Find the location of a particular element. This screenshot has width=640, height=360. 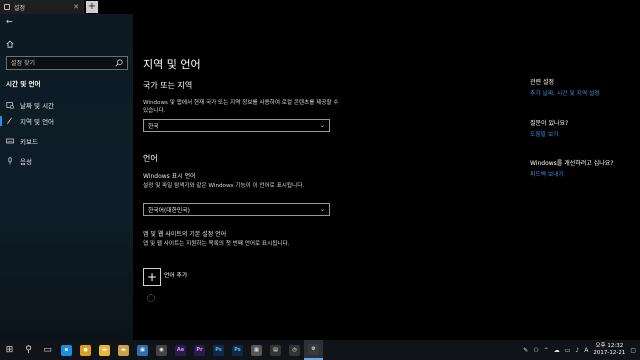

file-explorer-icon: ▬ is located at coordinates (104, 350).